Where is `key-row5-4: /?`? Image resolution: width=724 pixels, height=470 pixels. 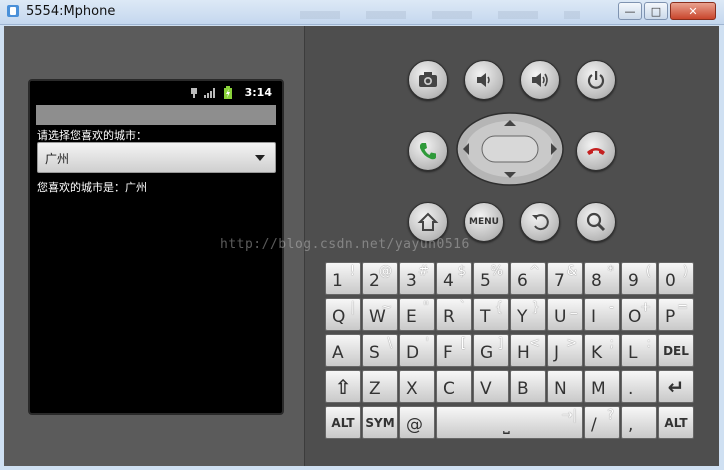 key-row5-4: /? is located at coordinates (602, 422).